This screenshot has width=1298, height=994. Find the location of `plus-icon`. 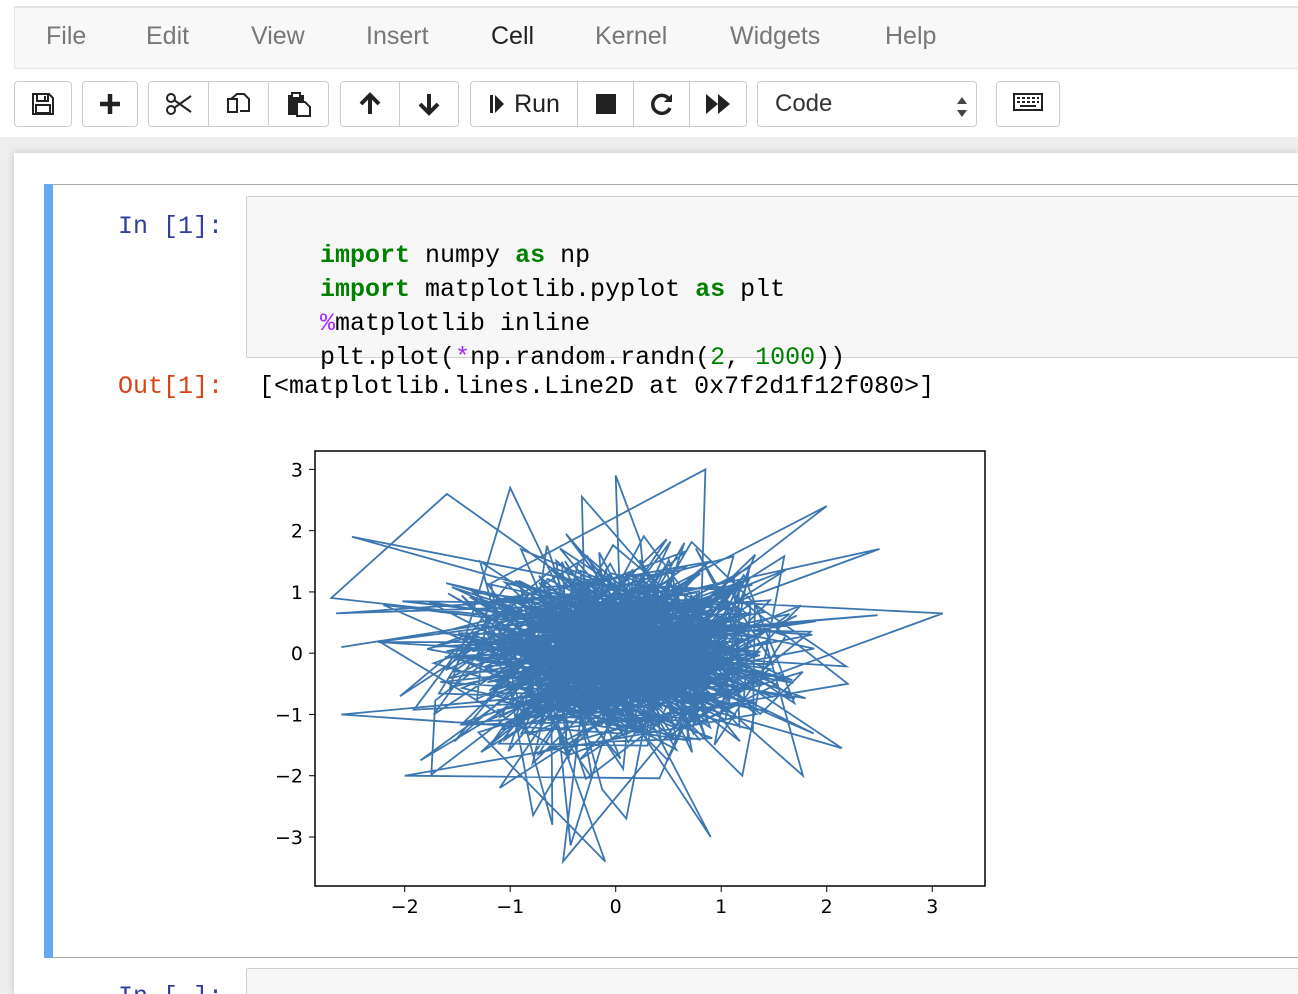

plus-icon is located at coordinates (110, 104).